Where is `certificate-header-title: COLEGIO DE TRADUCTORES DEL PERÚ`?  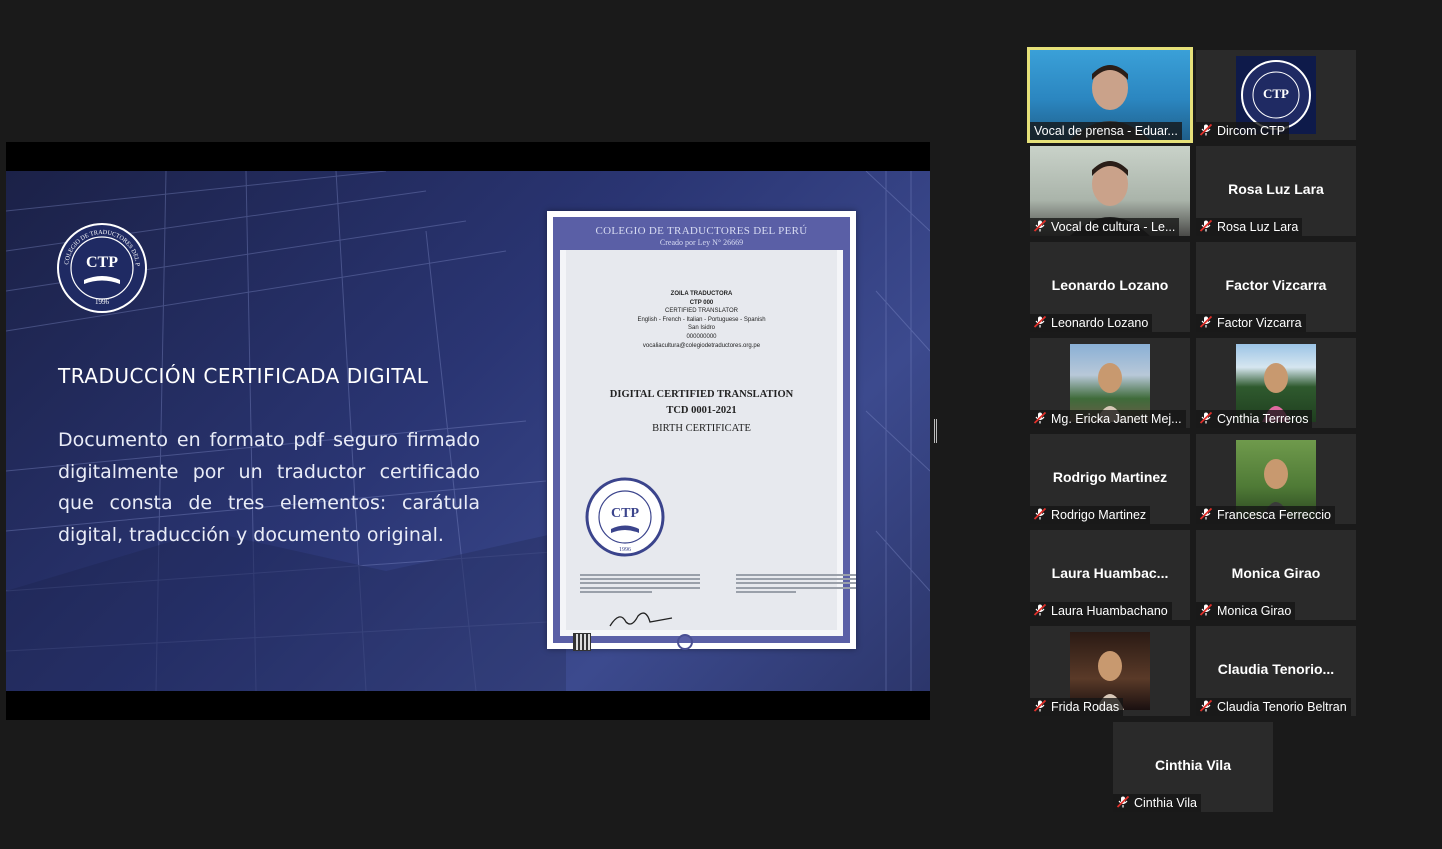 certificate-header-title: COLEGIO DE TRADUCTORES DEL PERÚ is located at coordinates (701, 231).